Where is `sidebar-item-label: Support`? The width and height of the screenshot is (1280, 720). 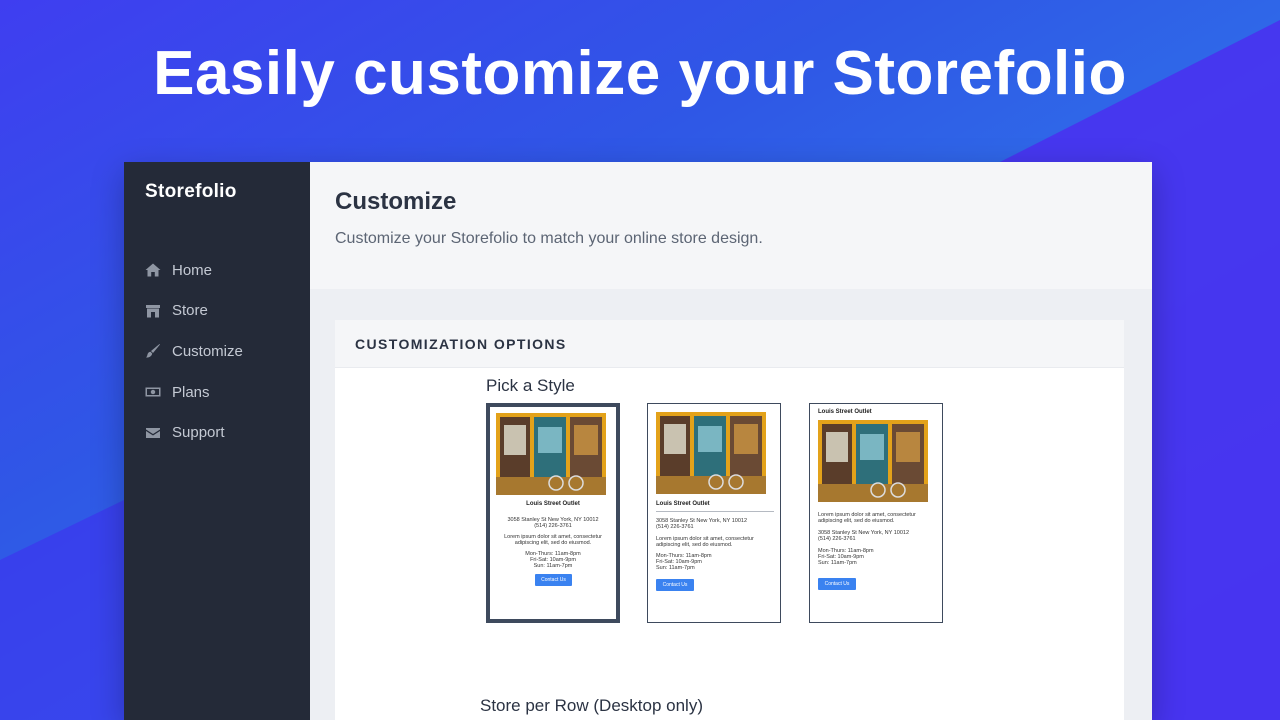
sidebar-item-label: Support is located at coordinates (198, 433).